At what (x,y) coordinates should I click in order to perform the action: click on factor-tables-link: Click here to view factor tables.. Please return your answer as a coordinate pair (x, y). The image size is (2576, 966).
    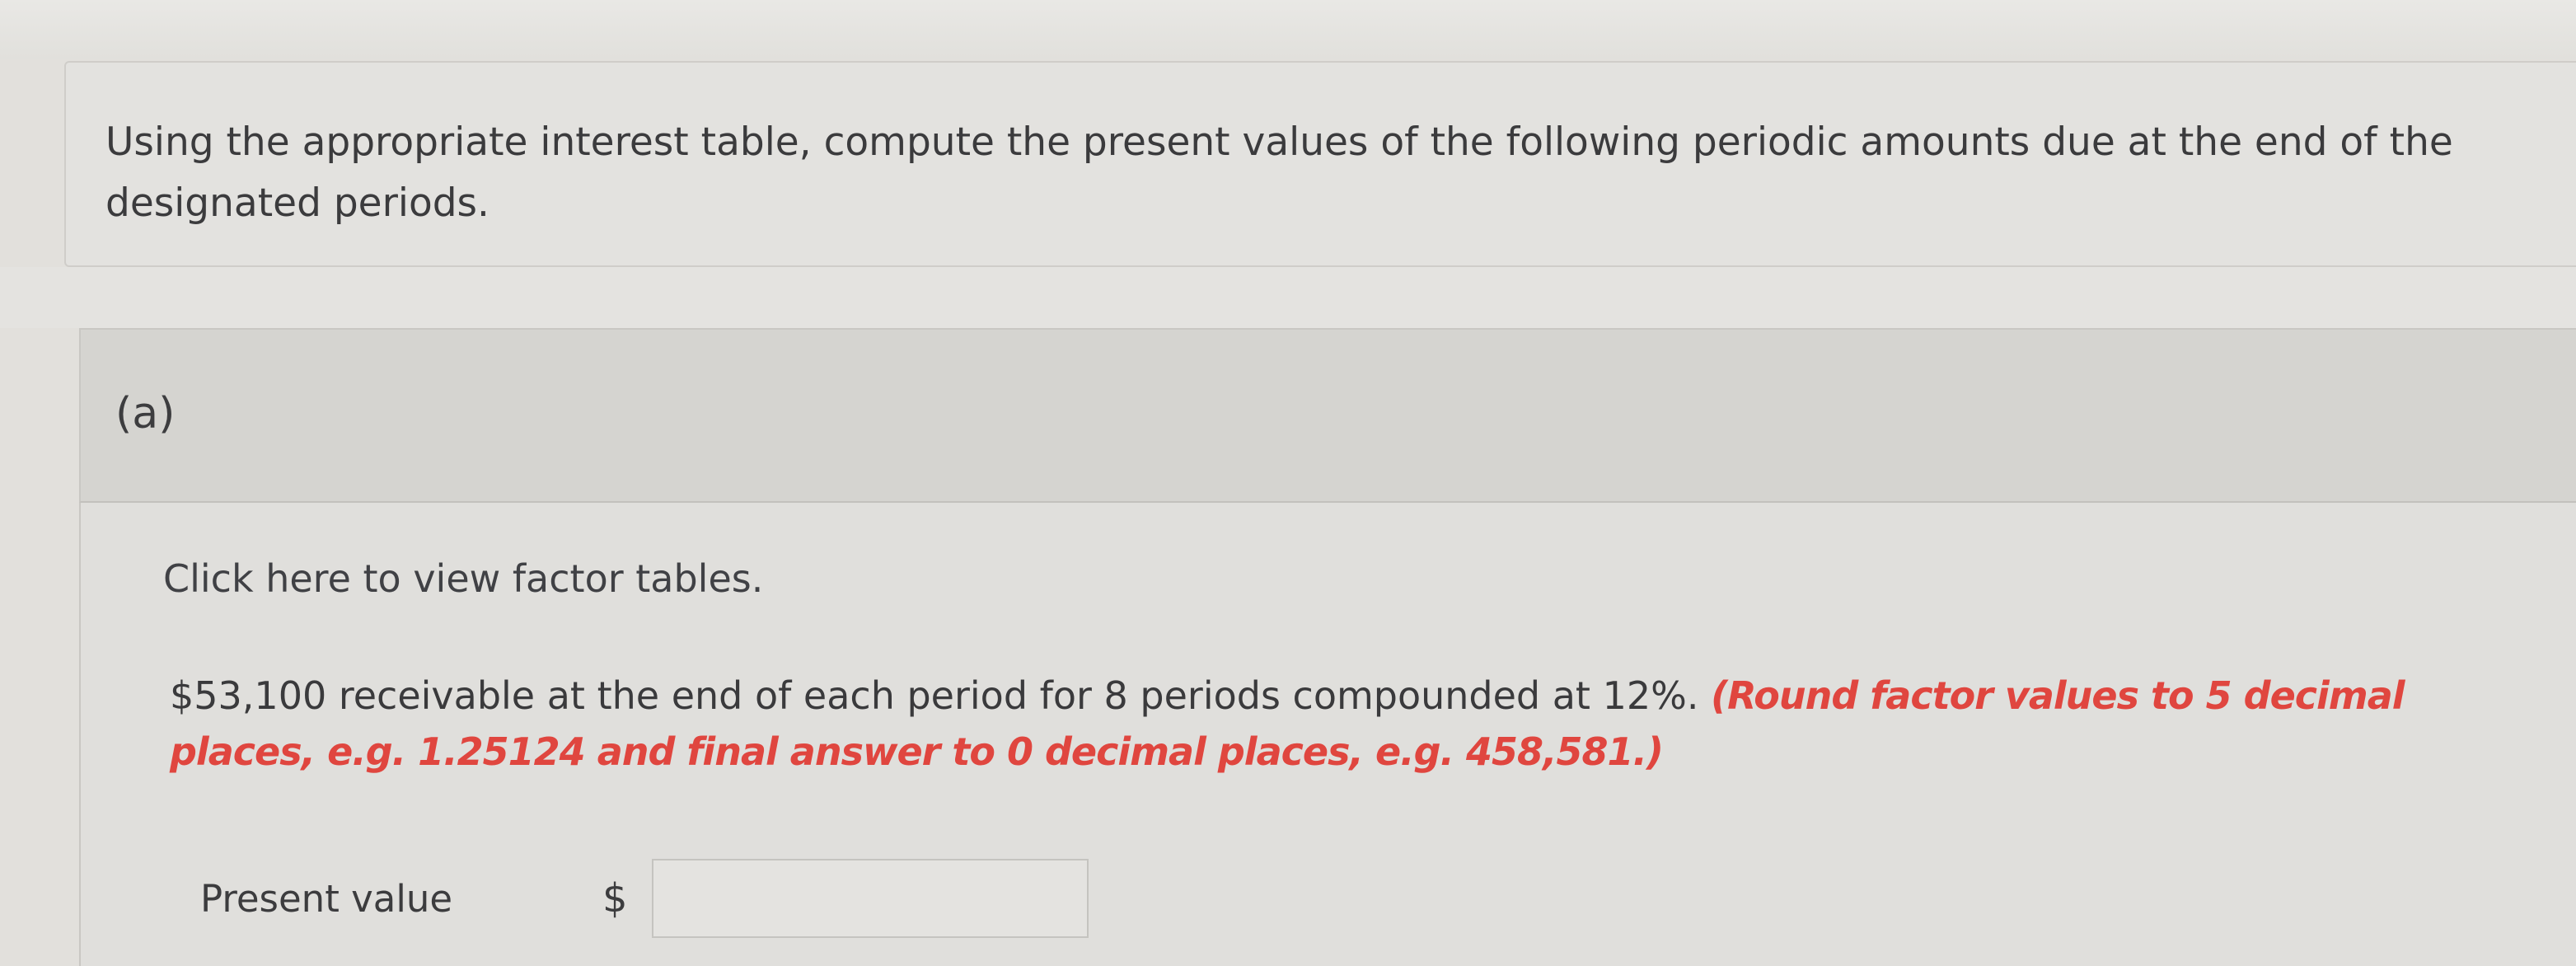
    Looking at the image, I should click on (463, 578).